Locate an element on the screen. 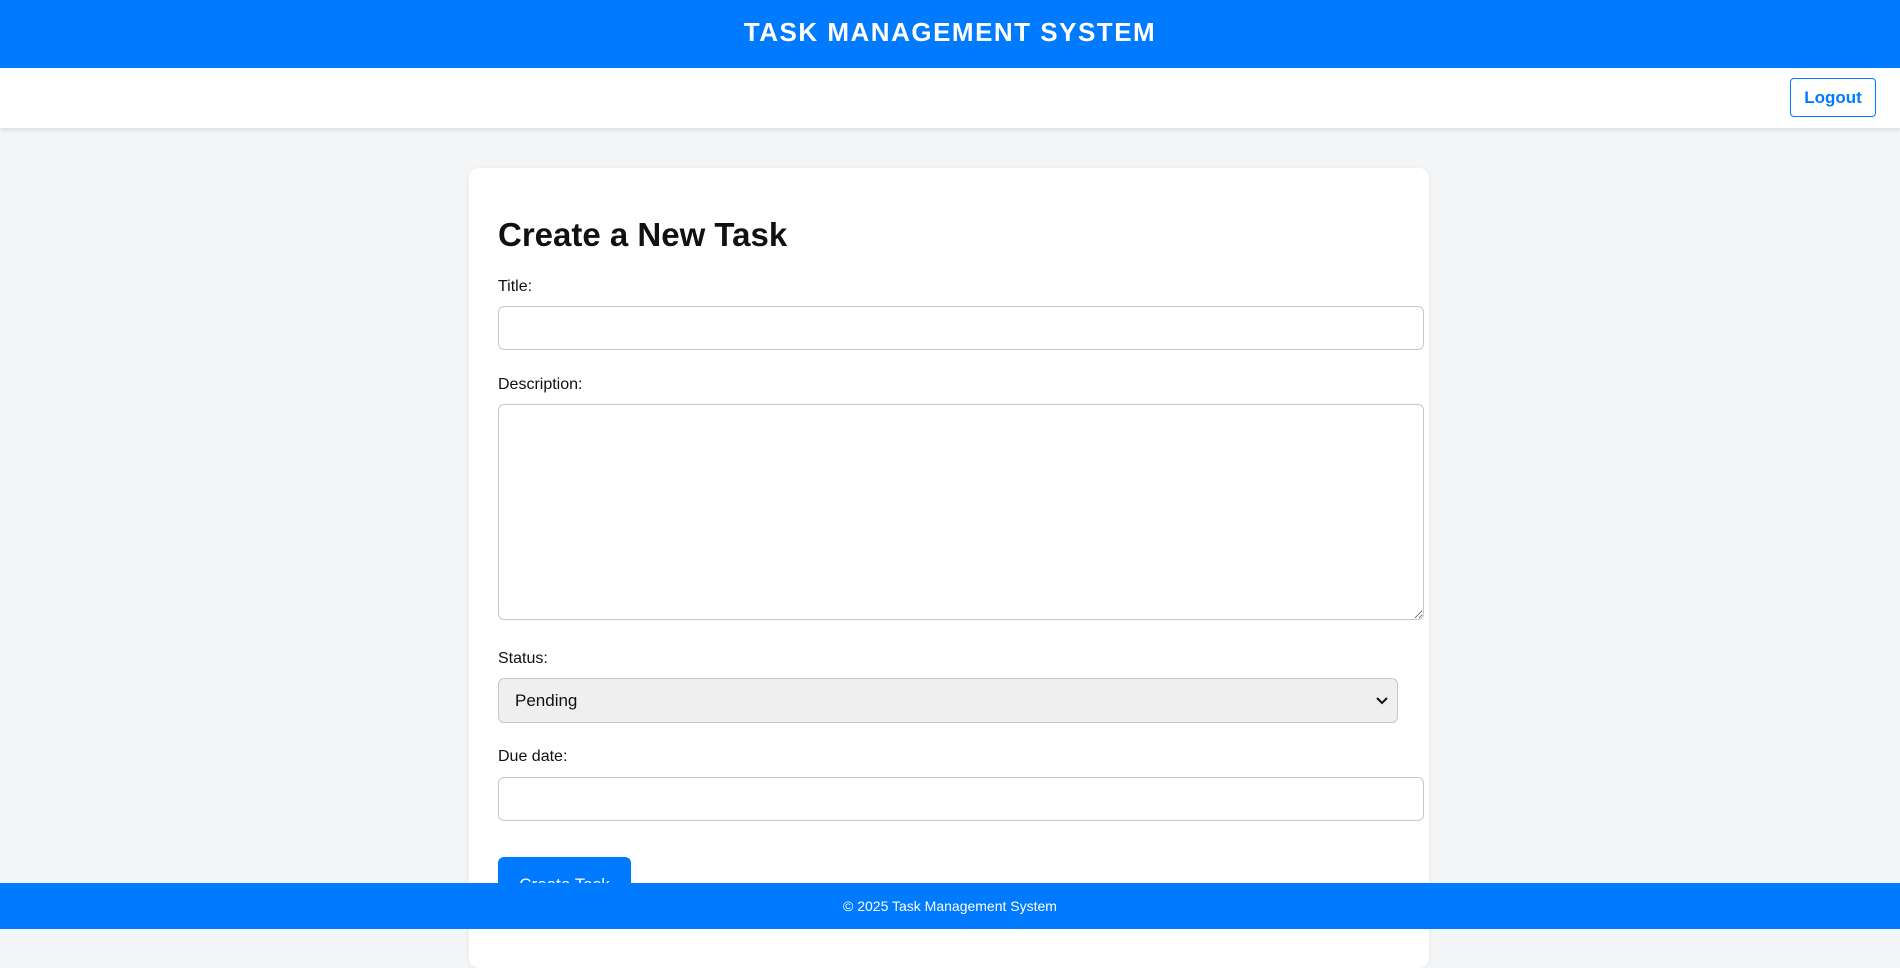  description-label: Description: is located at coordinates (540, 384).